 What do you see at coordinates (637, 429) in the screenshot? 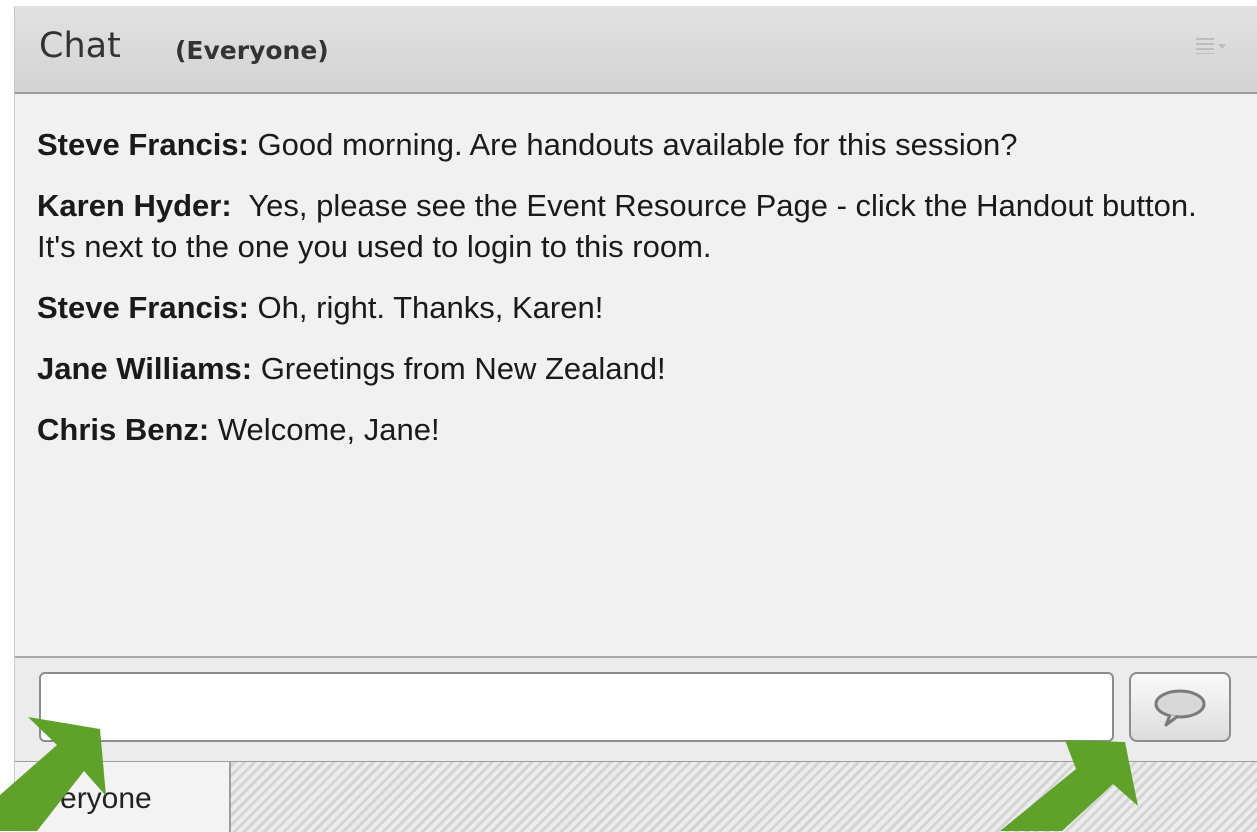
I see `chat-message: Chris Benz: Welcome, Jane!` at bounding box center [637, 429].